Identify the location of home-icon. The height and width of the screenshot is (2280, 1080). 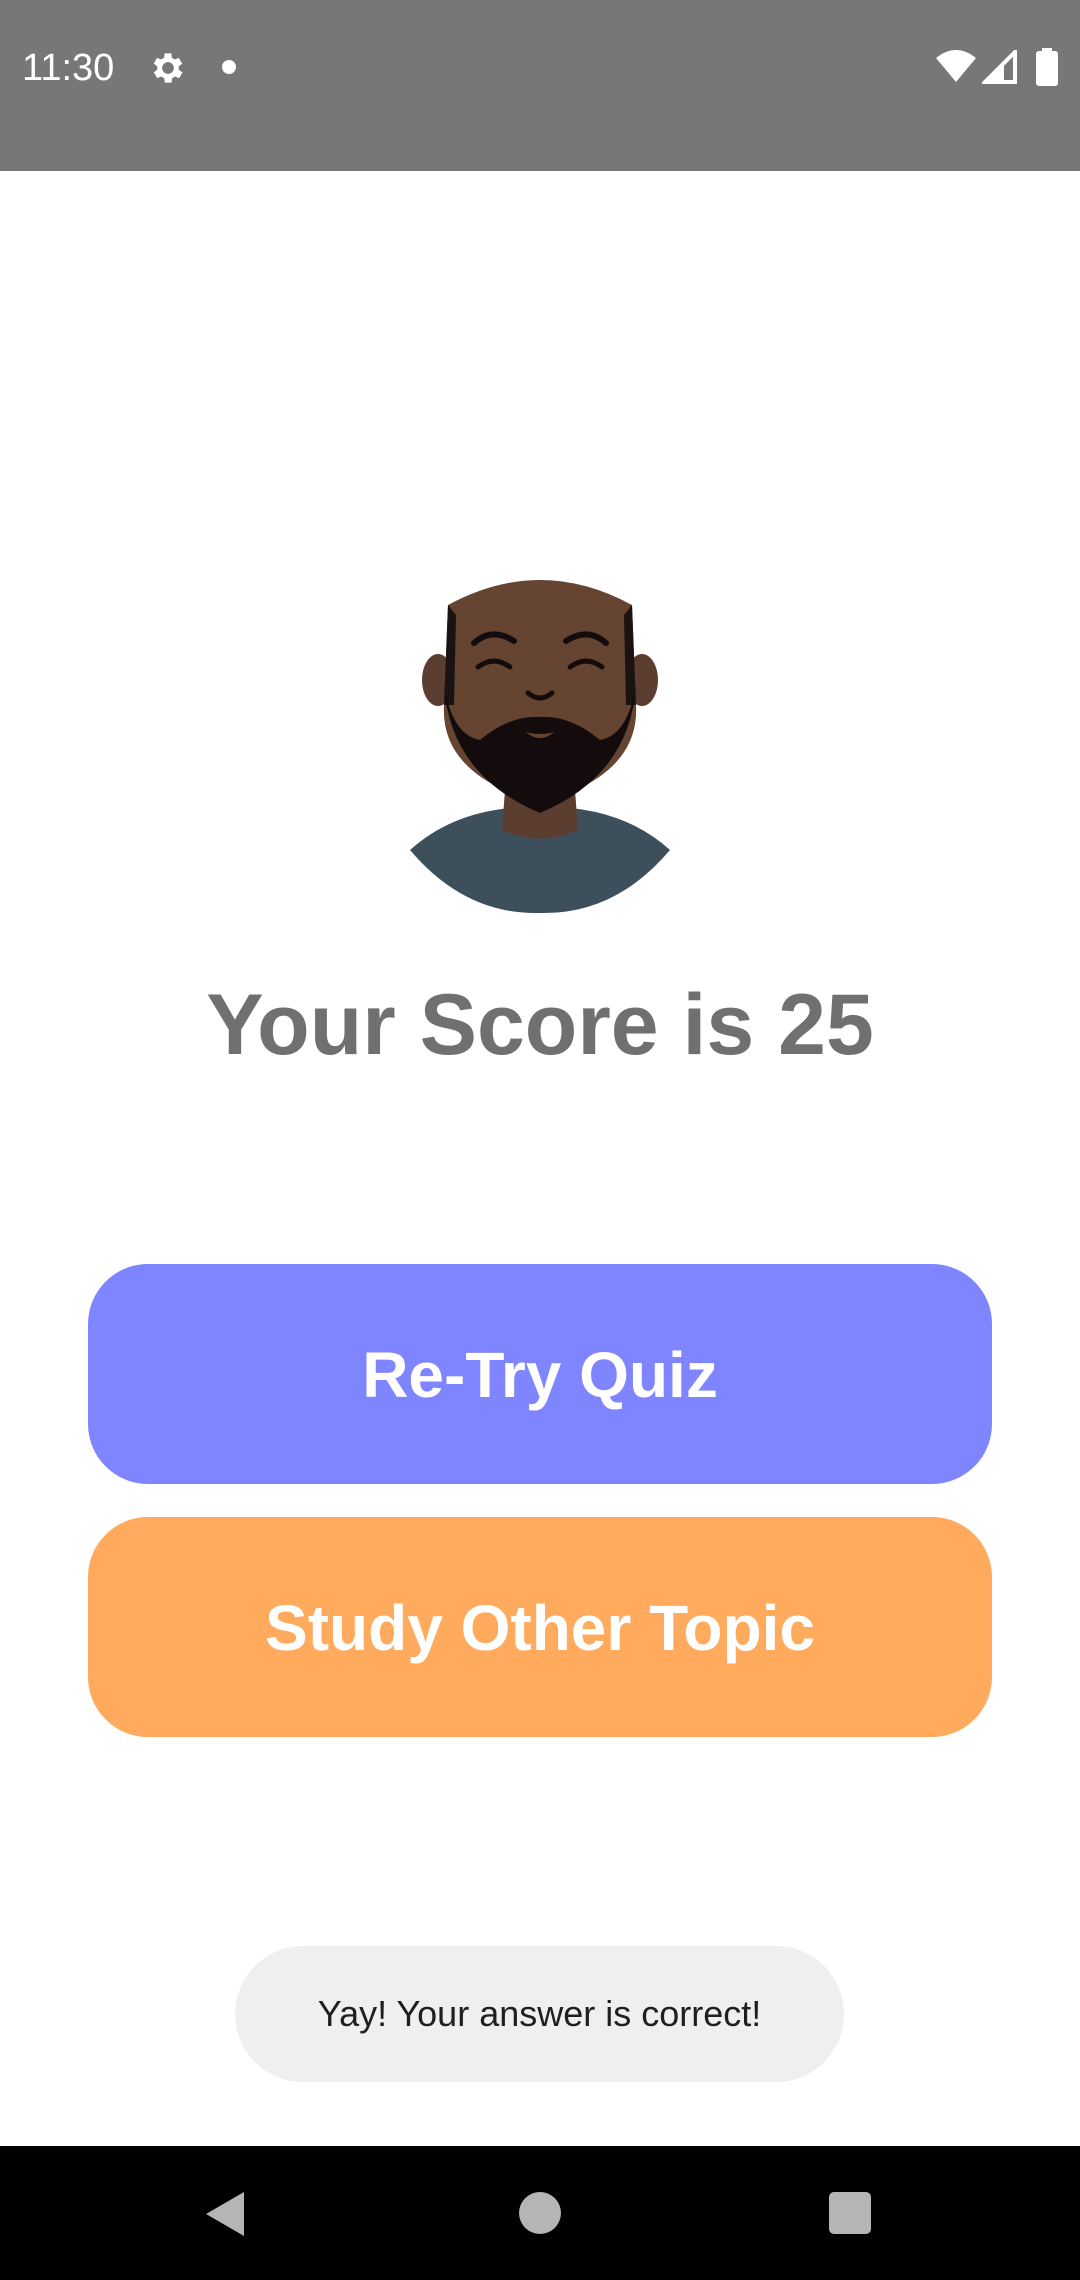
(540, 2213).